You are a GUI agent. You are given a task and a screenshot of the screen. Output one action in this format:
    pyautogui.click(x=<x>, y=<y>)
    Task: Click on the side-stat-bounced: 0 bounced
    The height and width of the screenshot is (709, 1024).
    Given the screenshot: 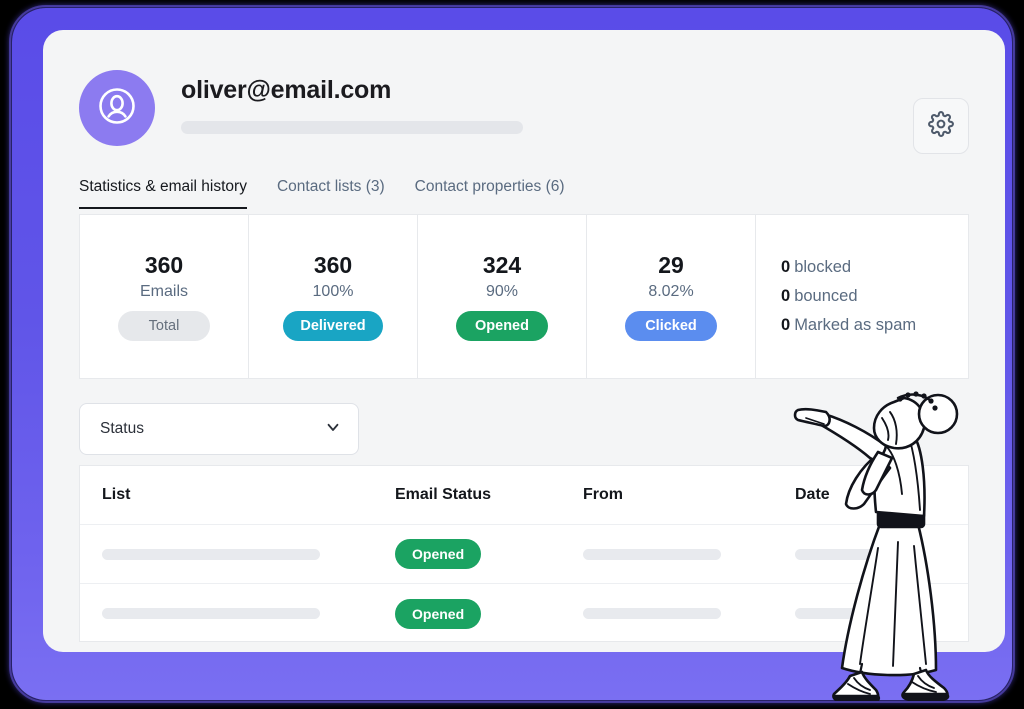 What is the action you would take?
    pyautogui.click(x=874, y=296)
    